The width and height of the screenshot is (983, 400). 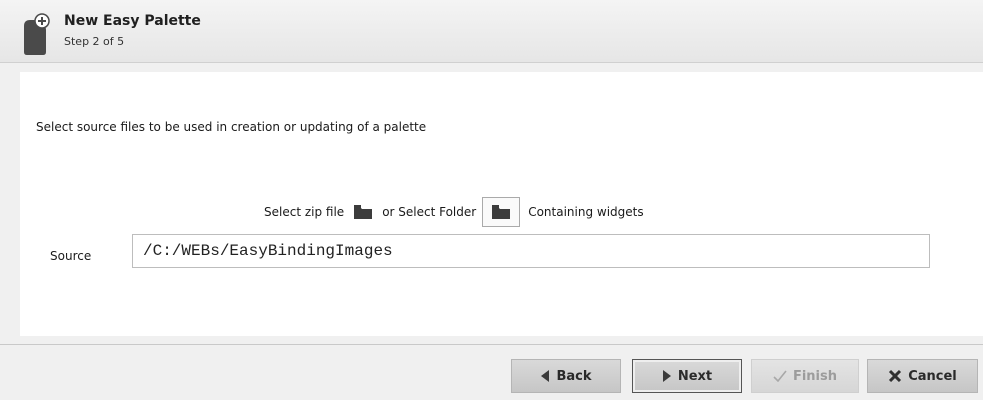 I want to click on finish-button: Finish, so click(x=805, y=376).